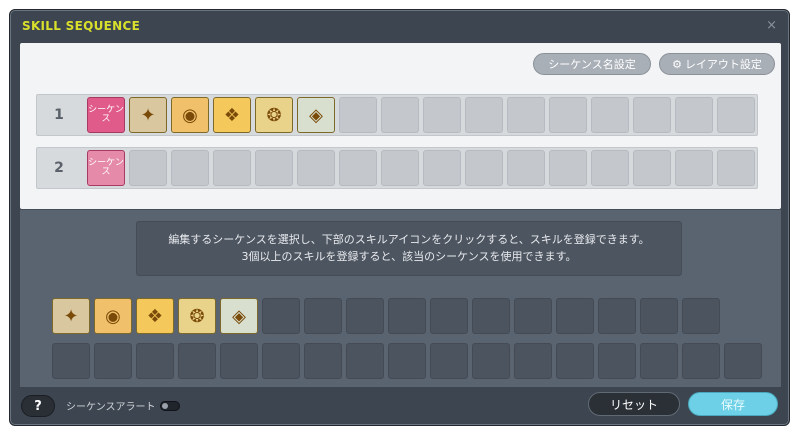  I want to click on layout-settings-button: ⚙ レイアウト設定, so click(717, 64).